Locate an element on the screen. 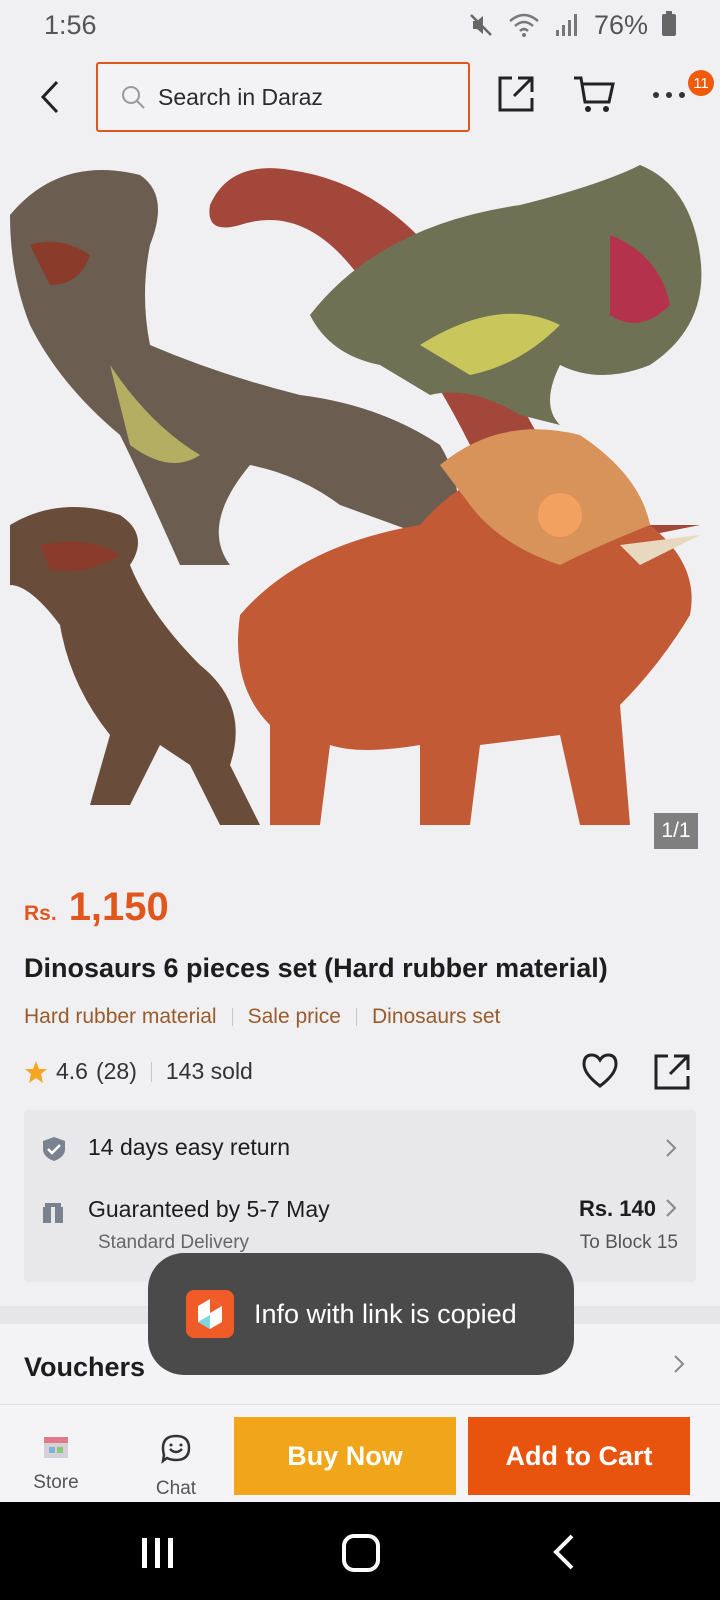  star-icon is located at coordinates (36, 1071).